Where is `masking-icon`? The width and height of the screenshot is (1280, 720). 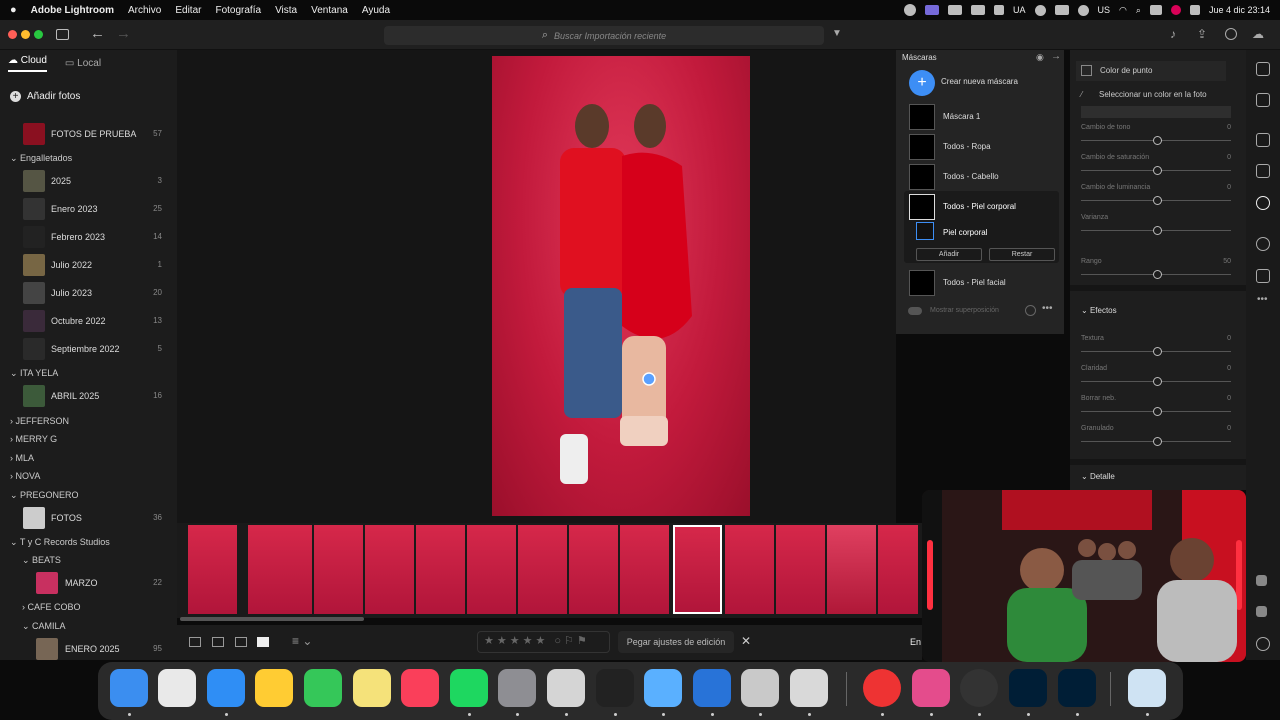
masking-icon is located at coordinates (1263, 203).